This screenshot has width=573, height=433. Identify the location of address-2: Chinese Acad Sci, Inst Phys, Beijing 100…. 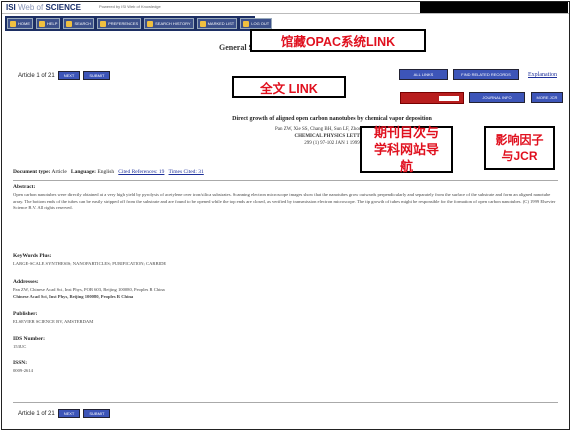
(73, 296).